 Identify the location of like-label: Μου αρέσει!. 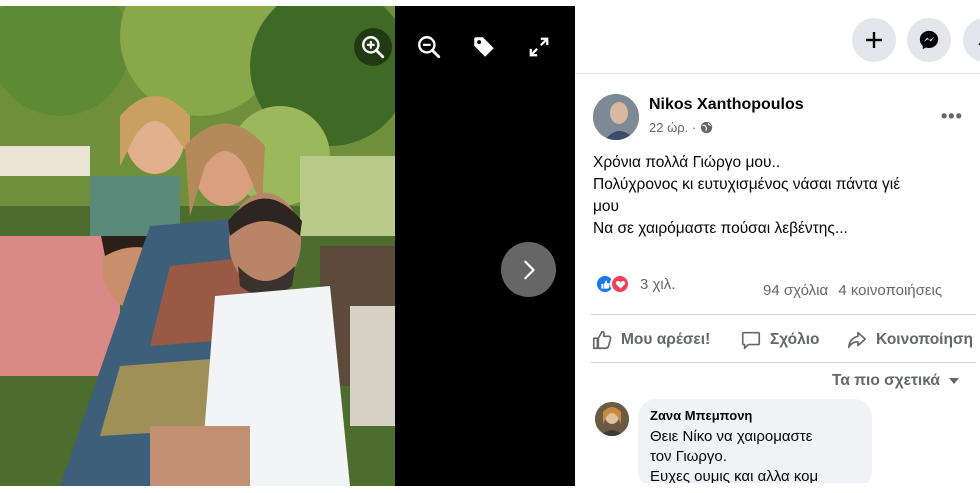
(666, 339).